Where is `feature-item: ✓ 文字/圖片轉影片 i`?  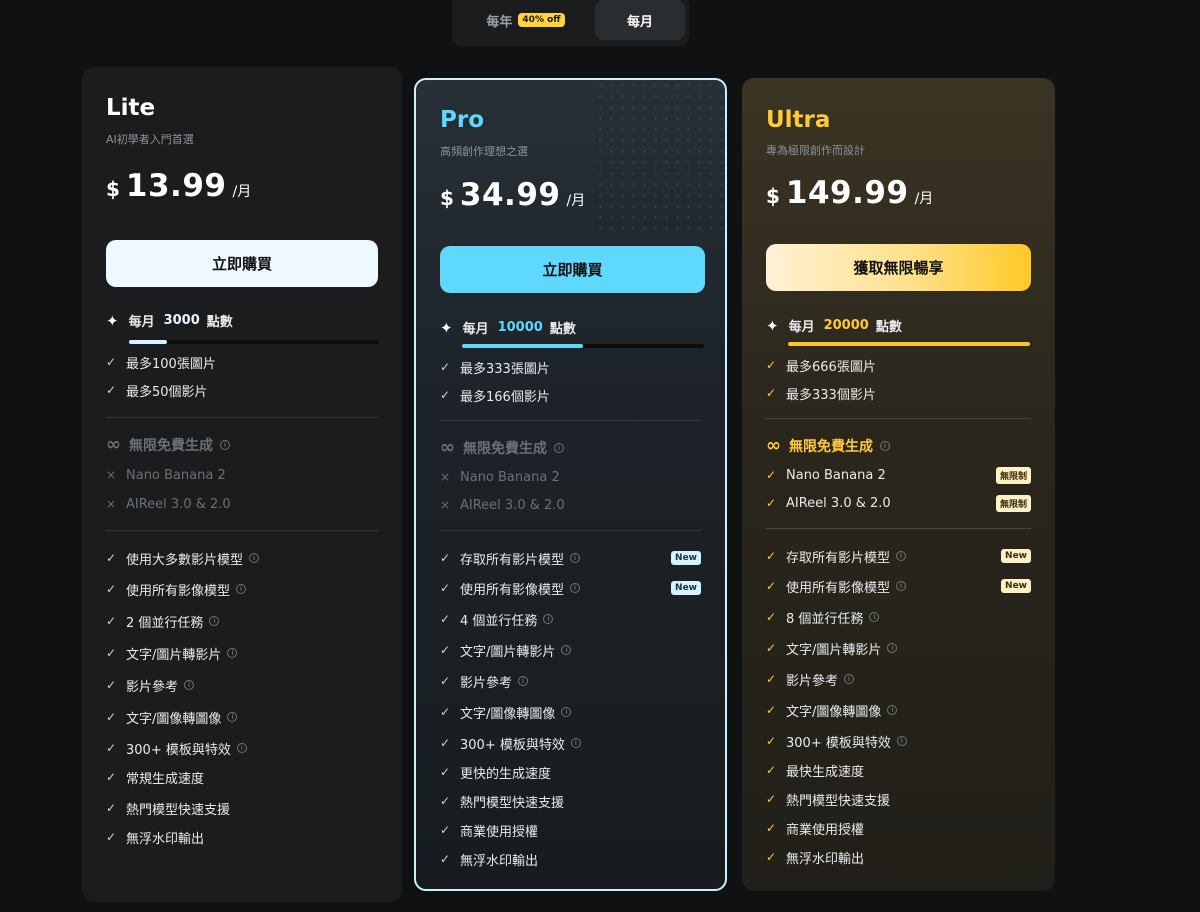 feature-item: ✓ 文字/圖片轉影片 i is located at coordinates (242, 653).